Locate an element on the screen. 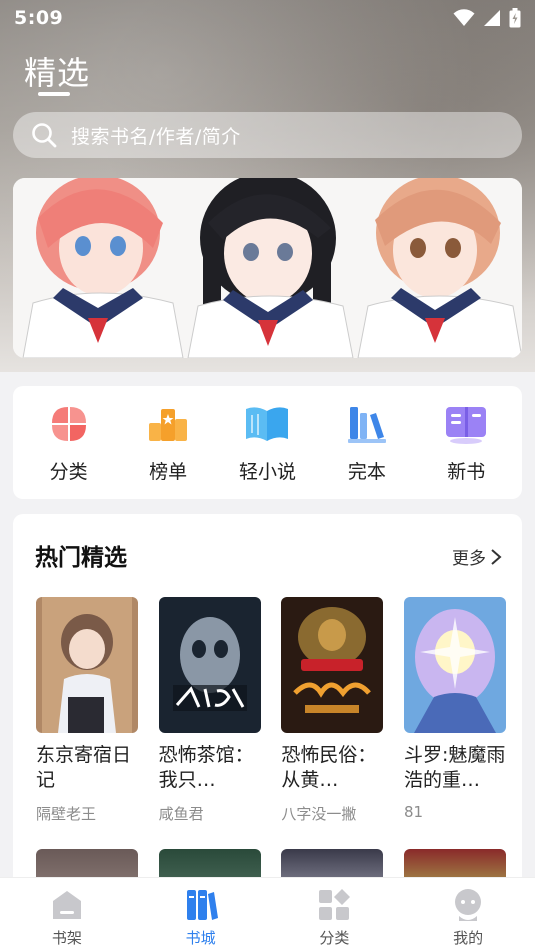 The height and width of the screenshot is (951, 535). nav-label: 分类 is located at coordinates (334, 938).